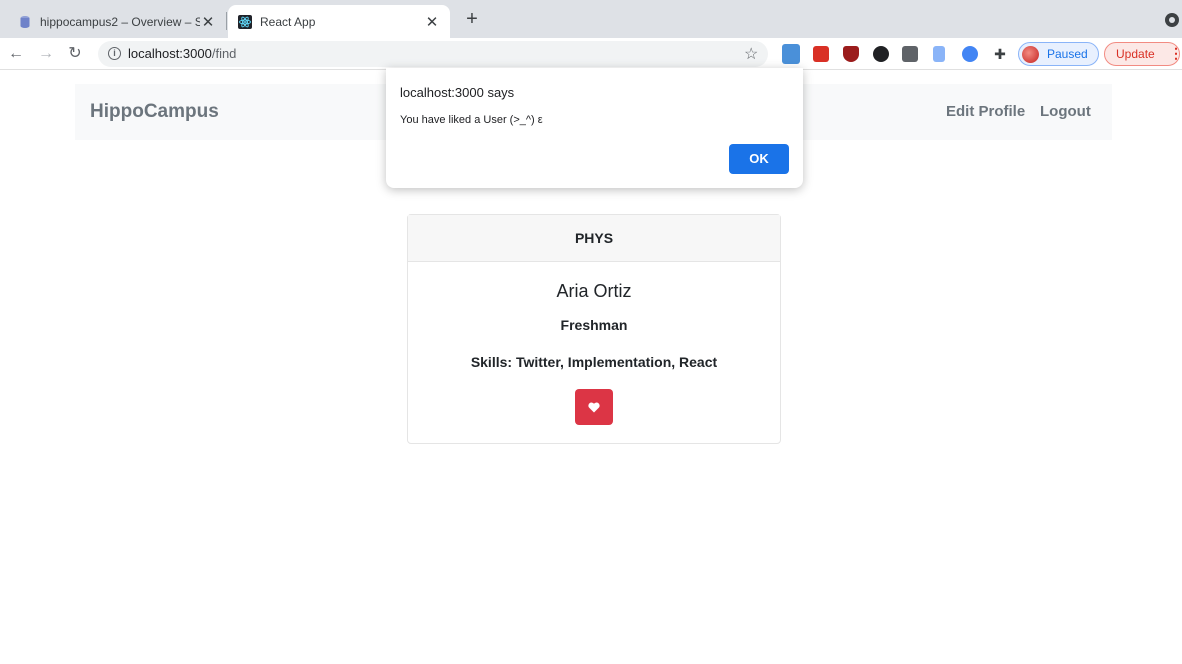 This screenshot has width=1182, height=664. Describe the element at coordinates (224, 53) in the screenshot. I see `url-path: /find` at that location.